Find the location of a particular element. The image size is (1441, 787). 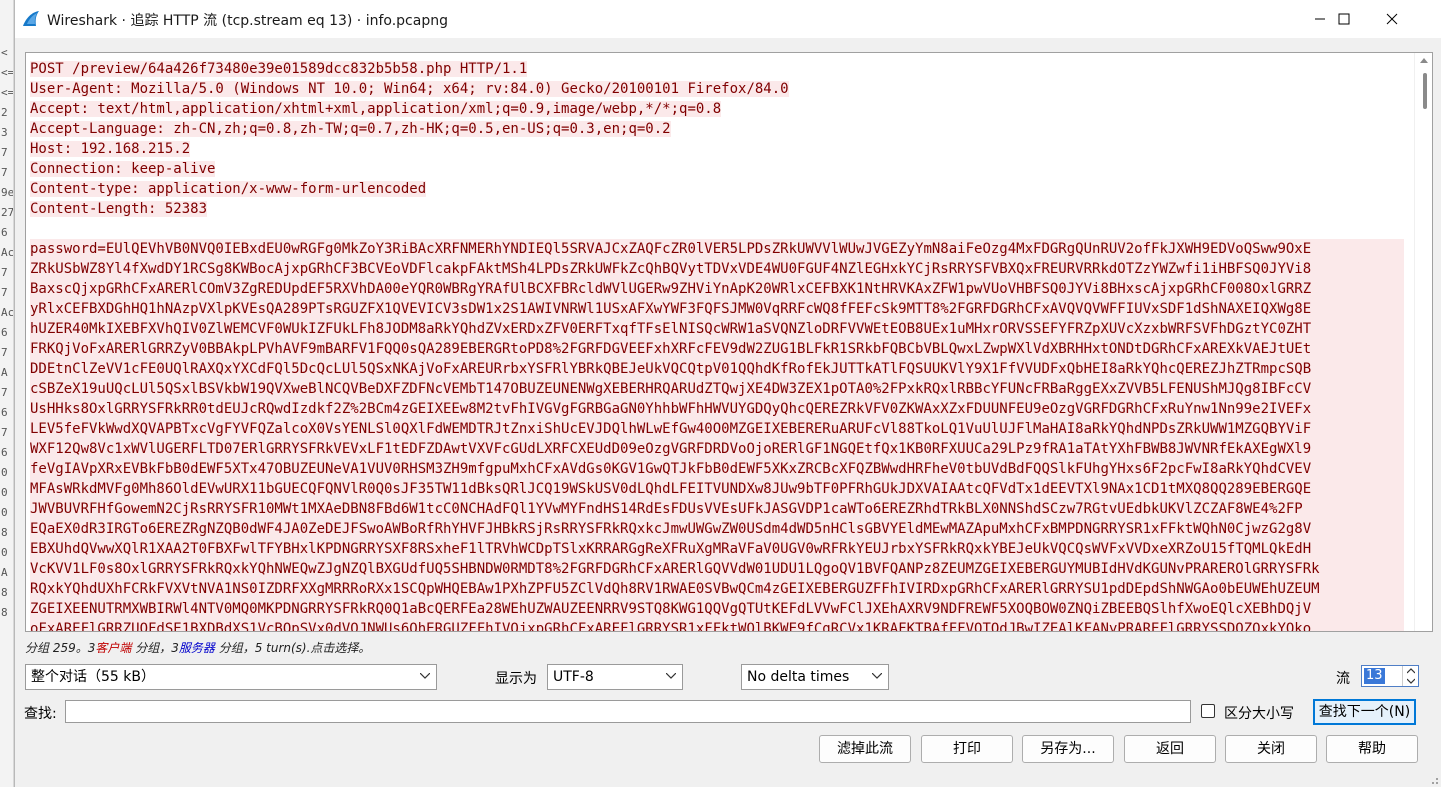

stream-status: 分组 259。3客户端 分组，3服务器 分组，5 turn(s).点击选择。 is located at coordinates (198, 648).